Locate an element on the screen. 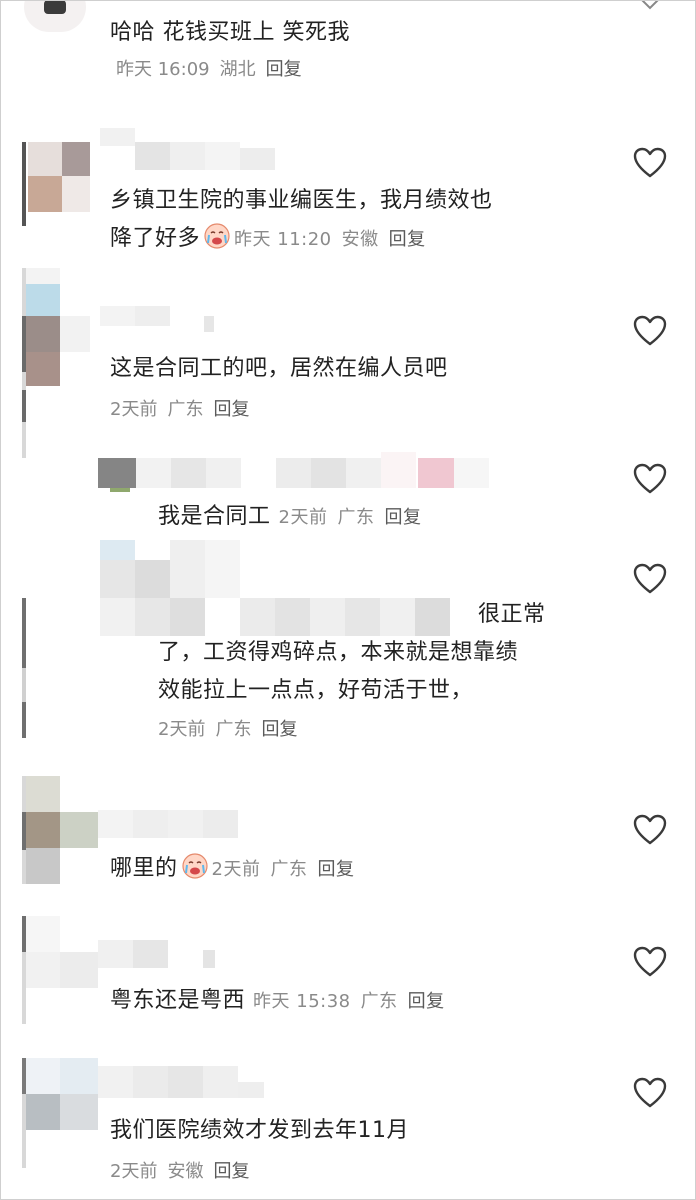 The image size is (696, 1200). comment-time: 昨天 15:38 is located at coordinates (302, 1001).